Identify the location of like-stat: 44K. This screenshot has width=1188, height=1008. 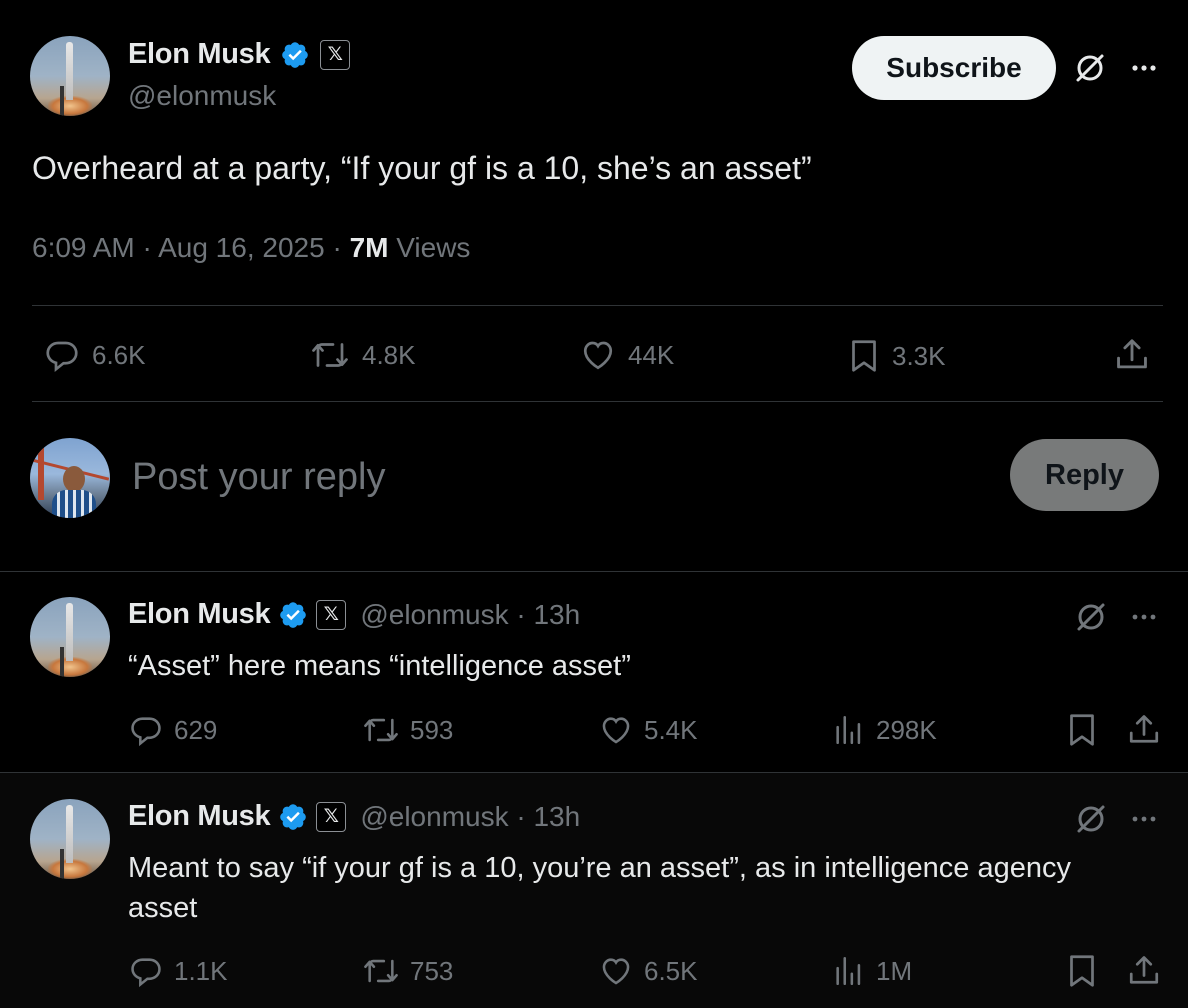
(626, 355).